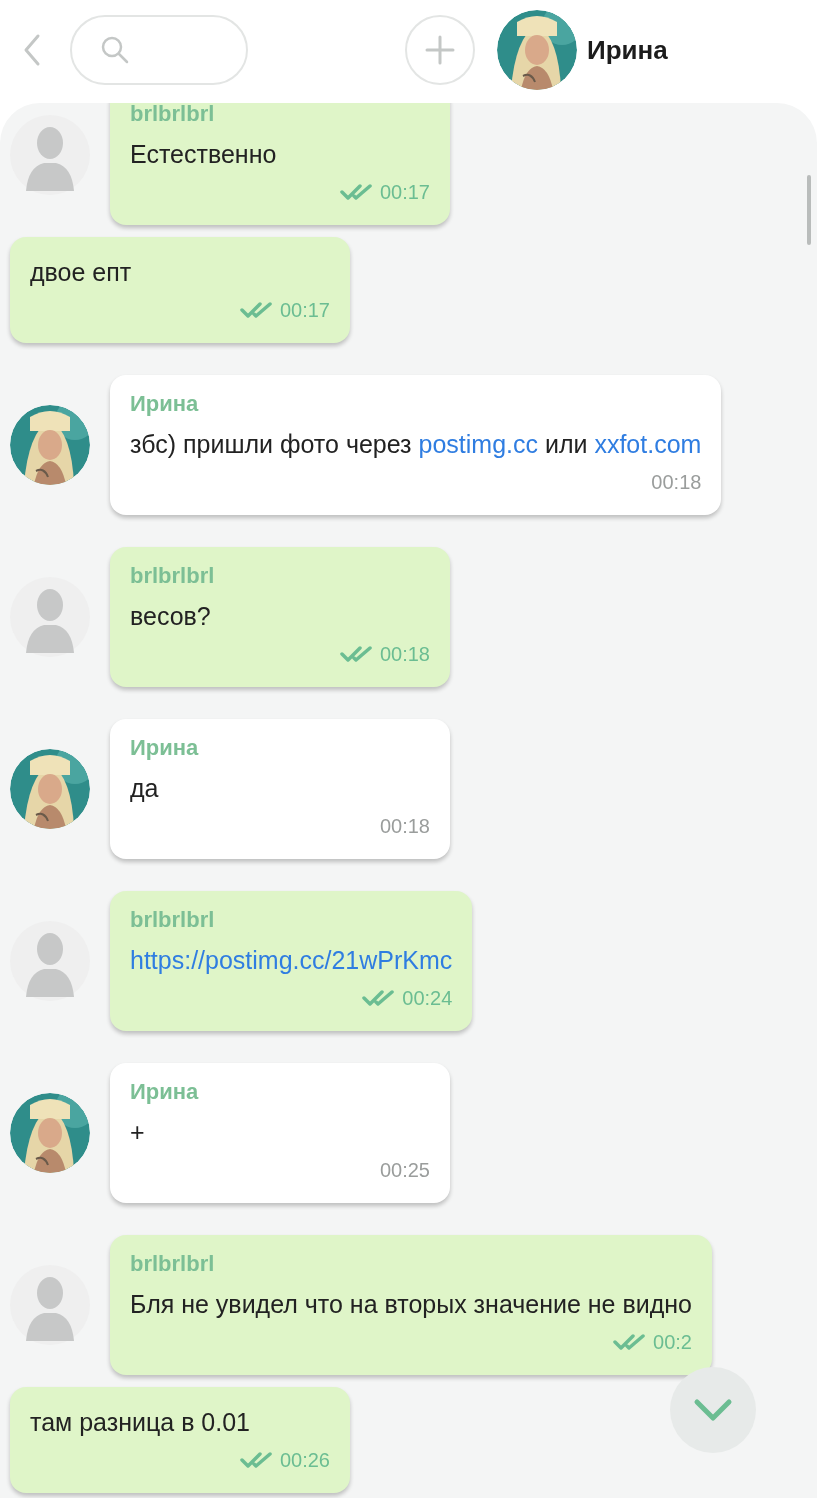 This screenshot has height=1498, width=817. I want to click on add-button, so click(440, 50).